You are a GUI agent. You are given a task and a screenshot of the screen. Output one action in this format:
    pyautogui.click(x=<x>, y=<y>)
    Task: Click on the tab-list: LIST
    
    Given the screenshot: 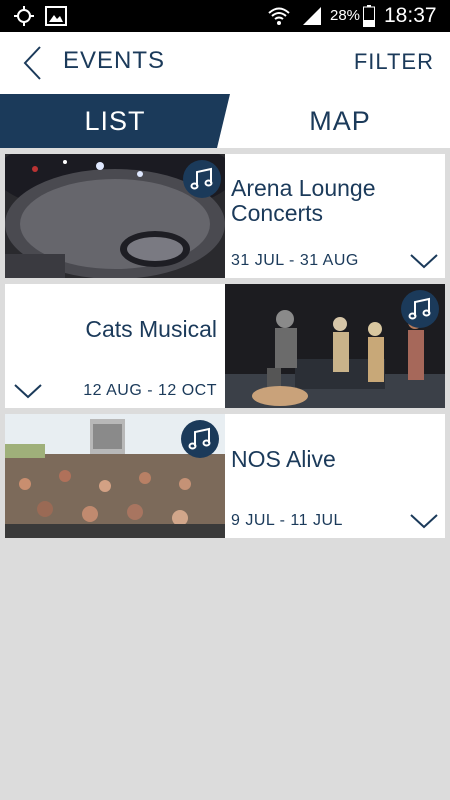 What is the action you would take?
    pyautogui.click(x=115, y=121)
    